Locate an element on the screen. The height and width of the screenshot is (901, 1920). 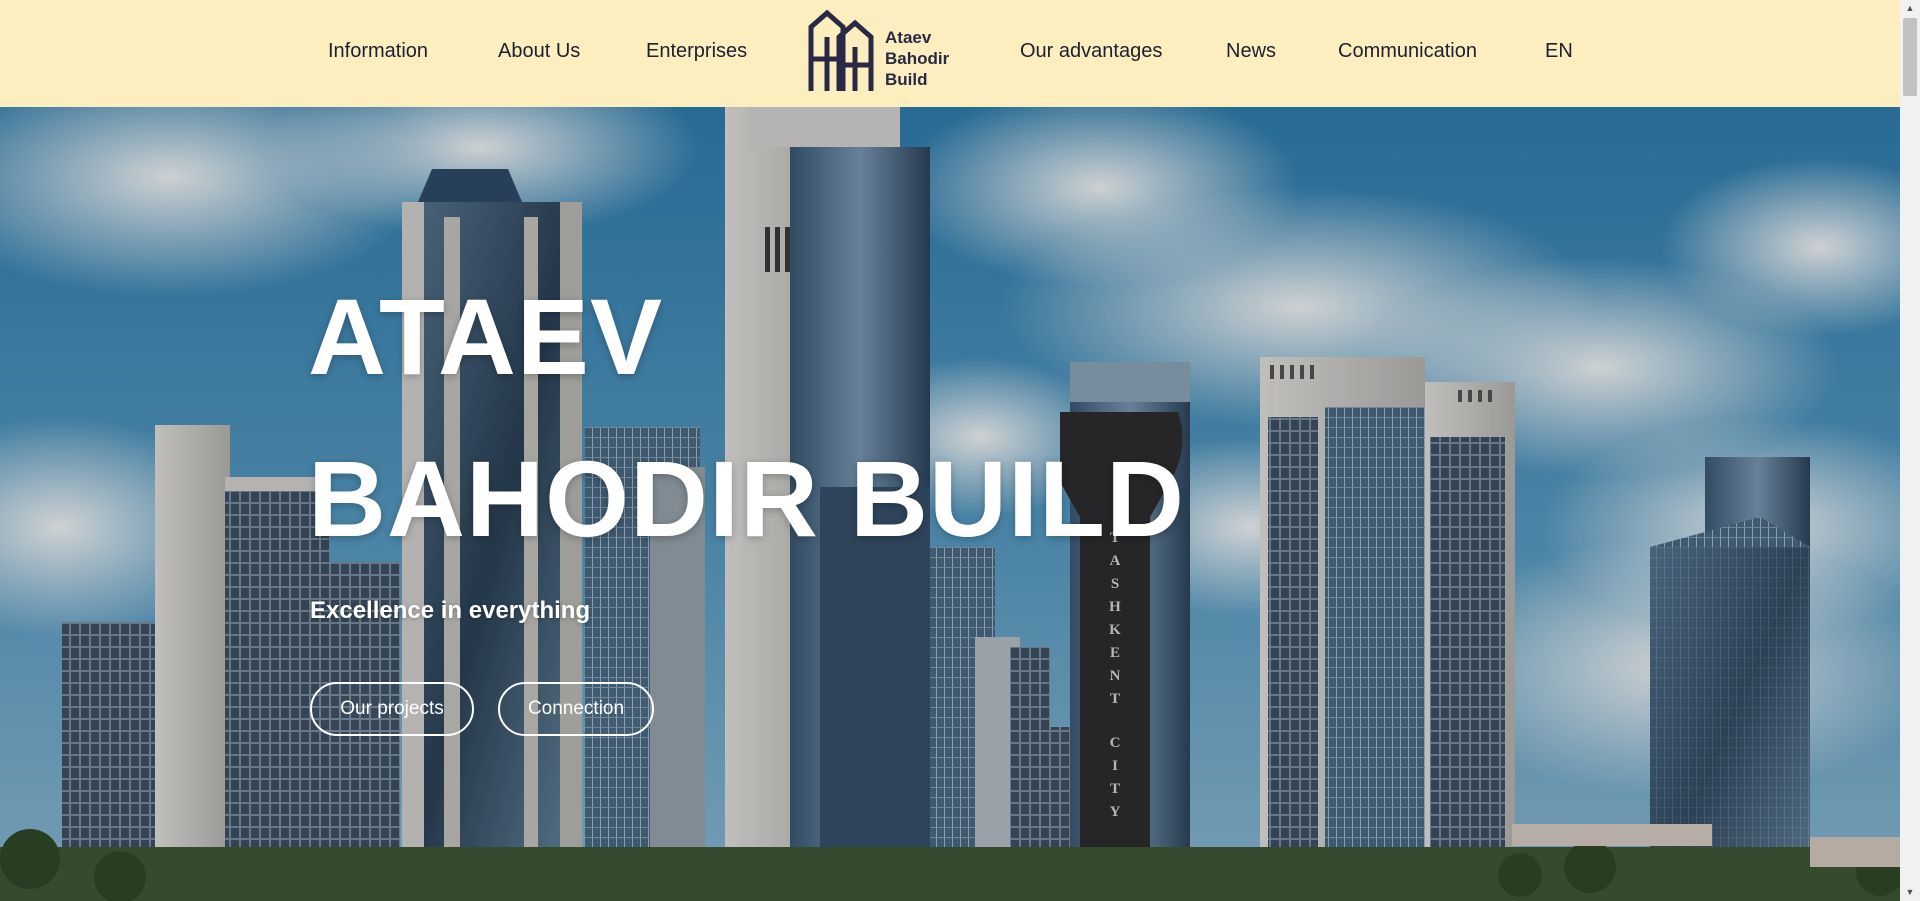
nav-communication: Communication is located at coordinates (1407, 51).